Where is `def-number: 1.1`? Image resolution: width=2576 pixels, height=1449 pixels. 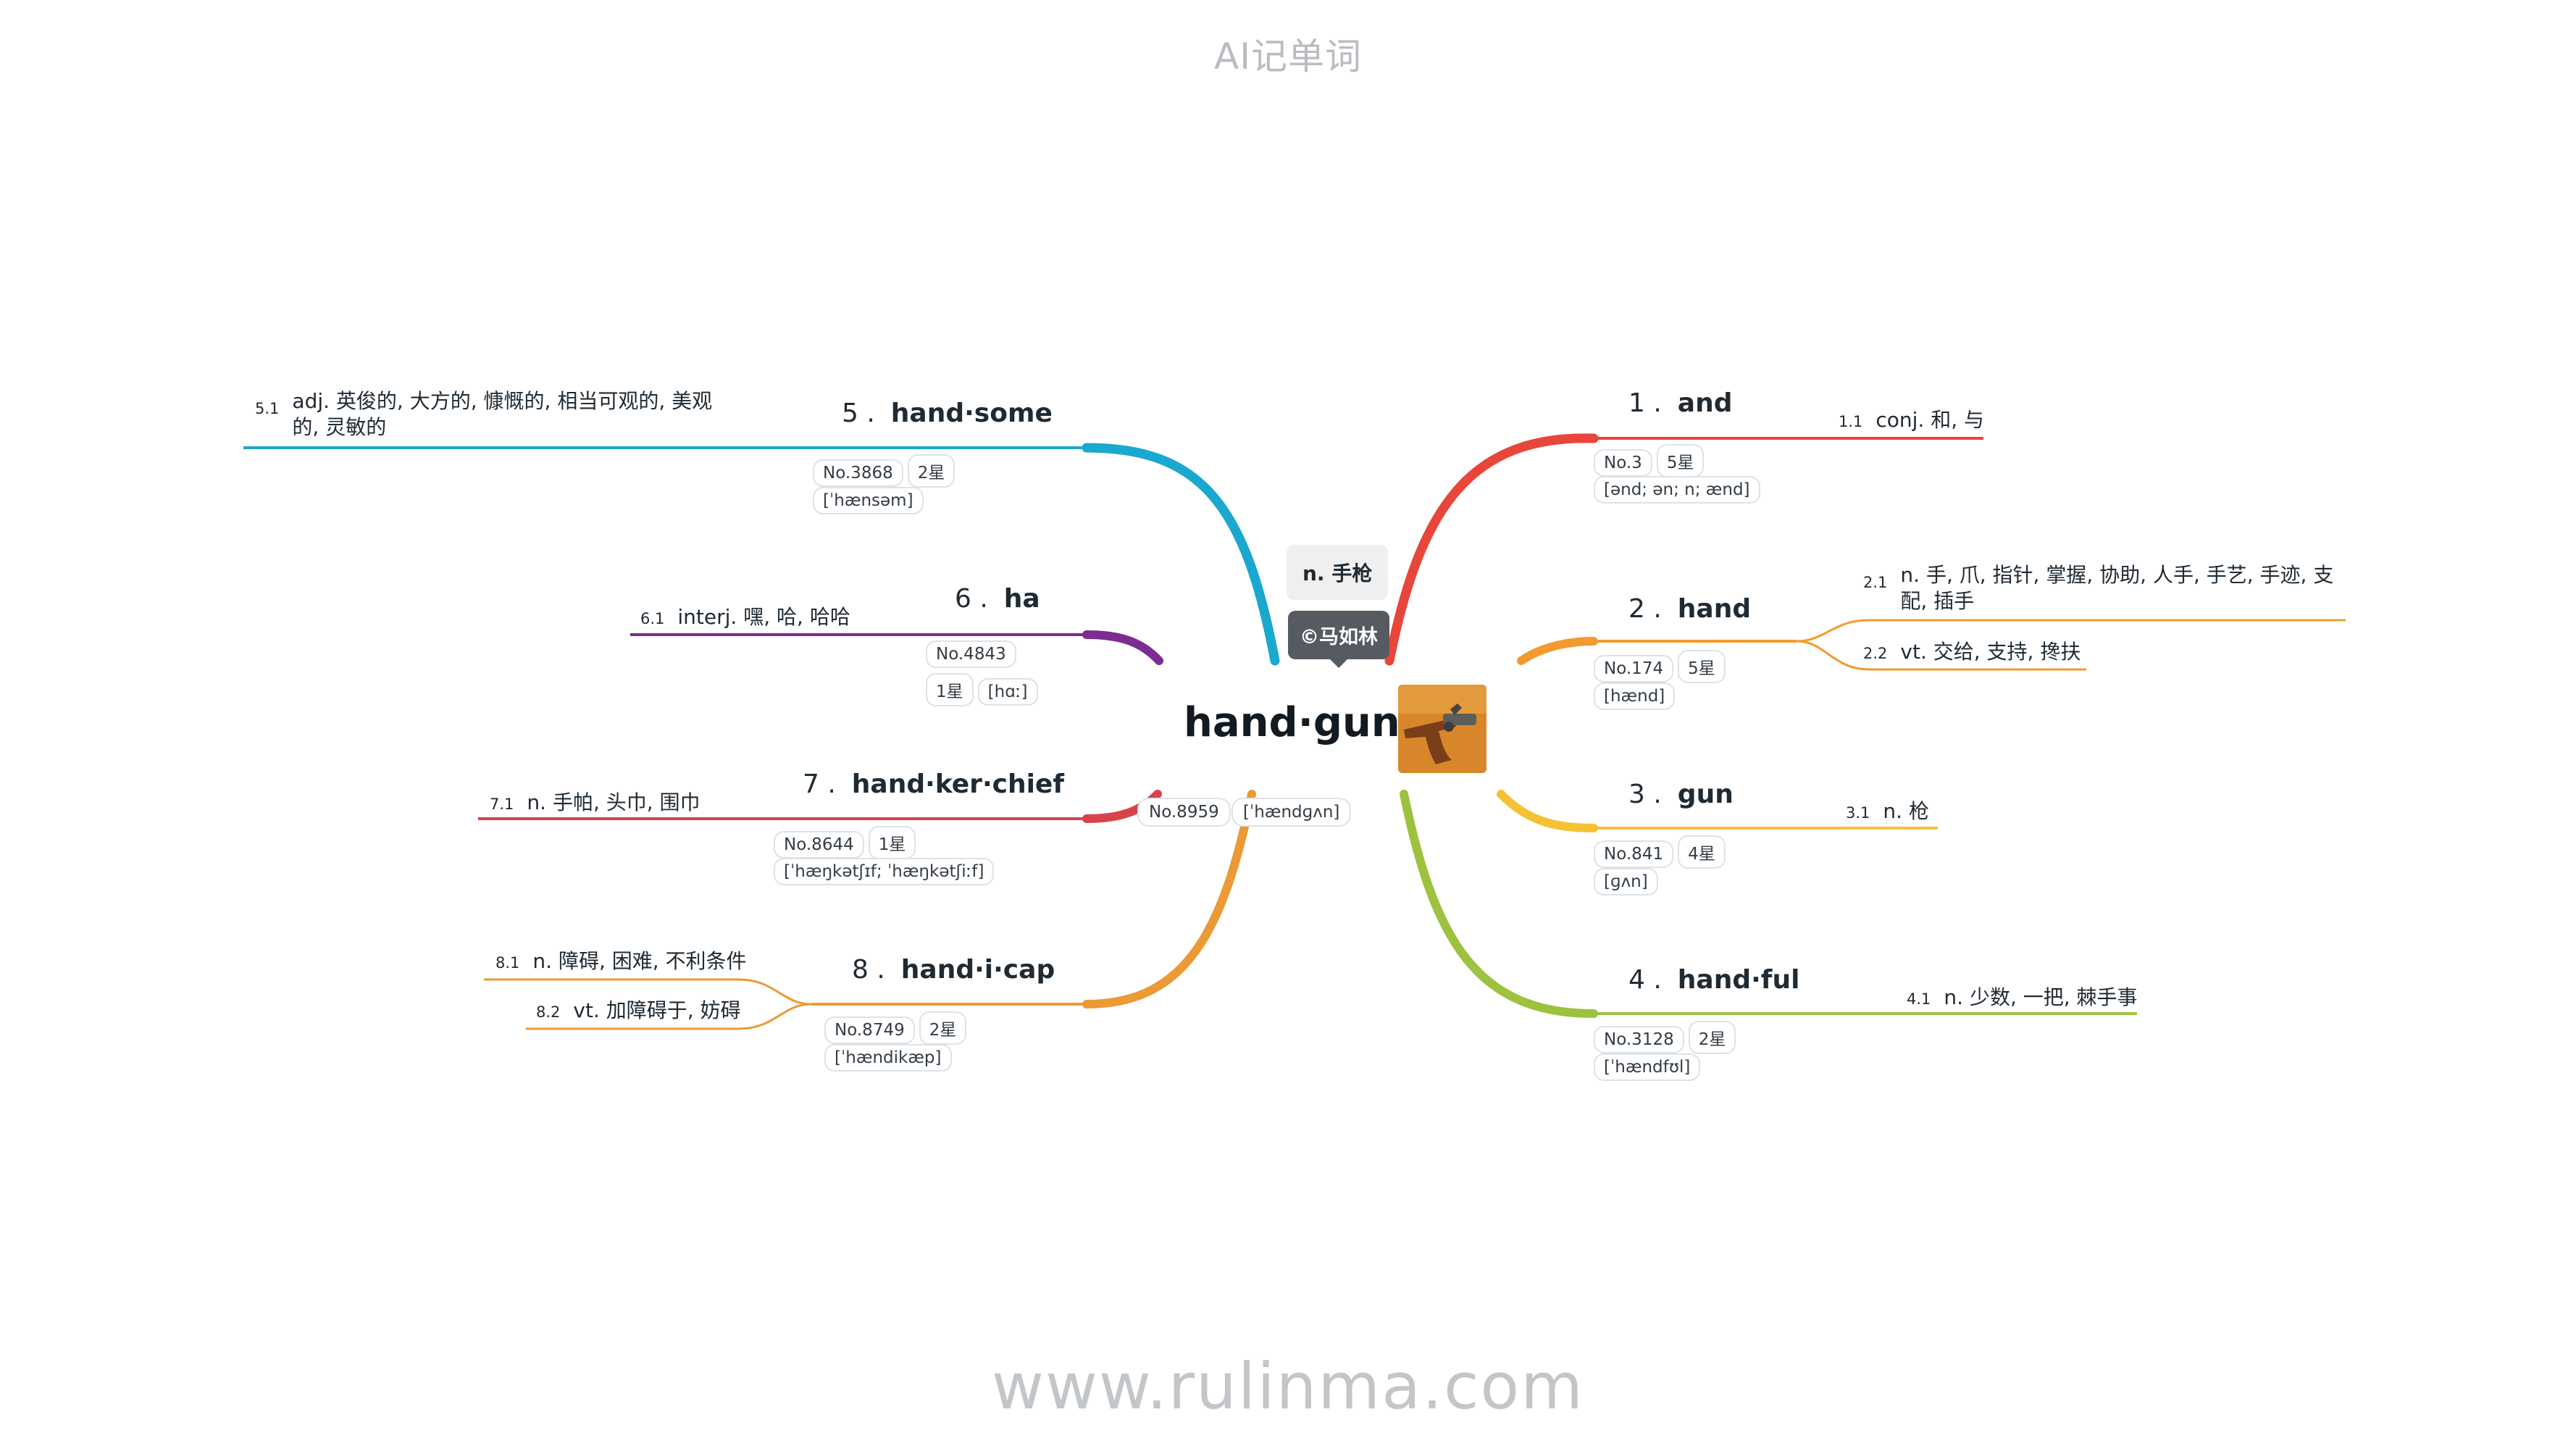
def-number: 1.1 is located at coordinates (1851, 422).